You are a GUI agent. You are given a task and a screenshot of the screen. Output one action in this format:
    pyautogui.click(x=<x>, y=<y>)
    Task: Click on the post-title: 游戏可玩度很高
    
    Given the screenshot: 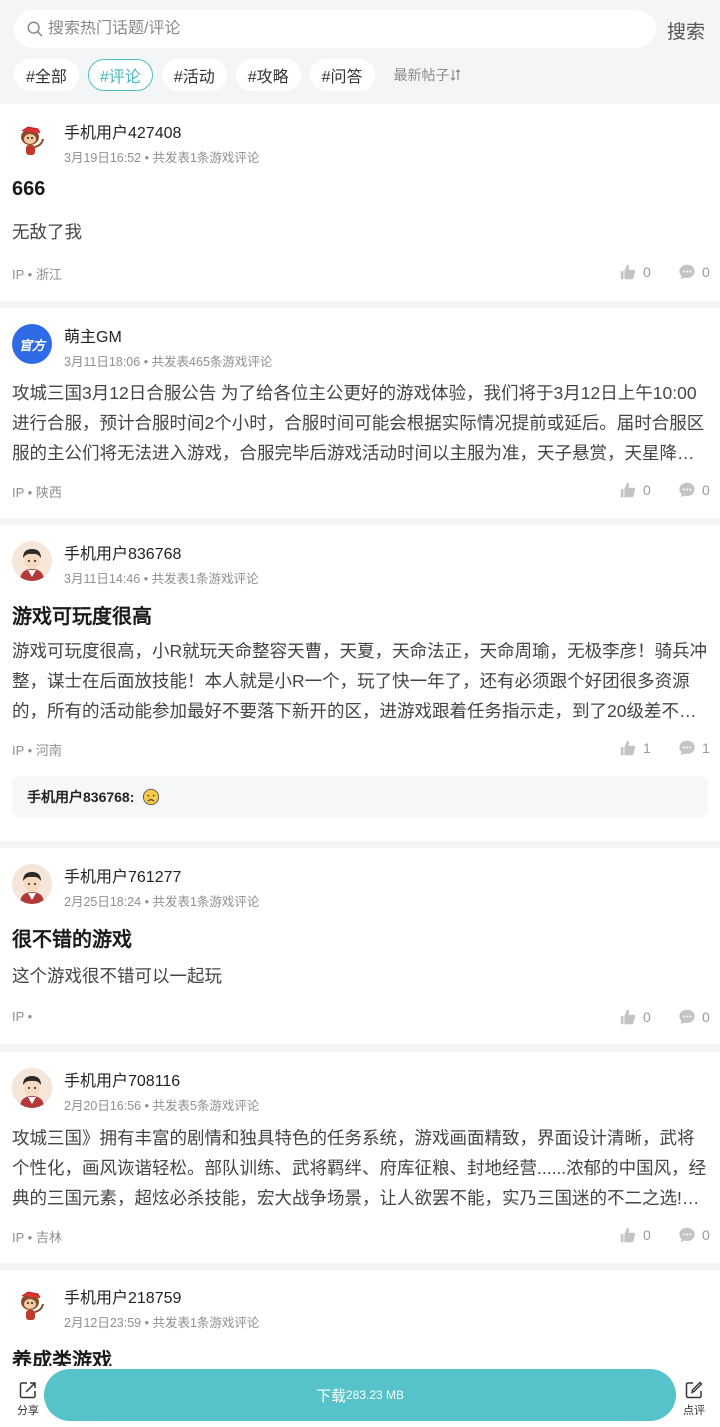 What is the action you would take?
    pyautogui.click(x=82, y=617)
    